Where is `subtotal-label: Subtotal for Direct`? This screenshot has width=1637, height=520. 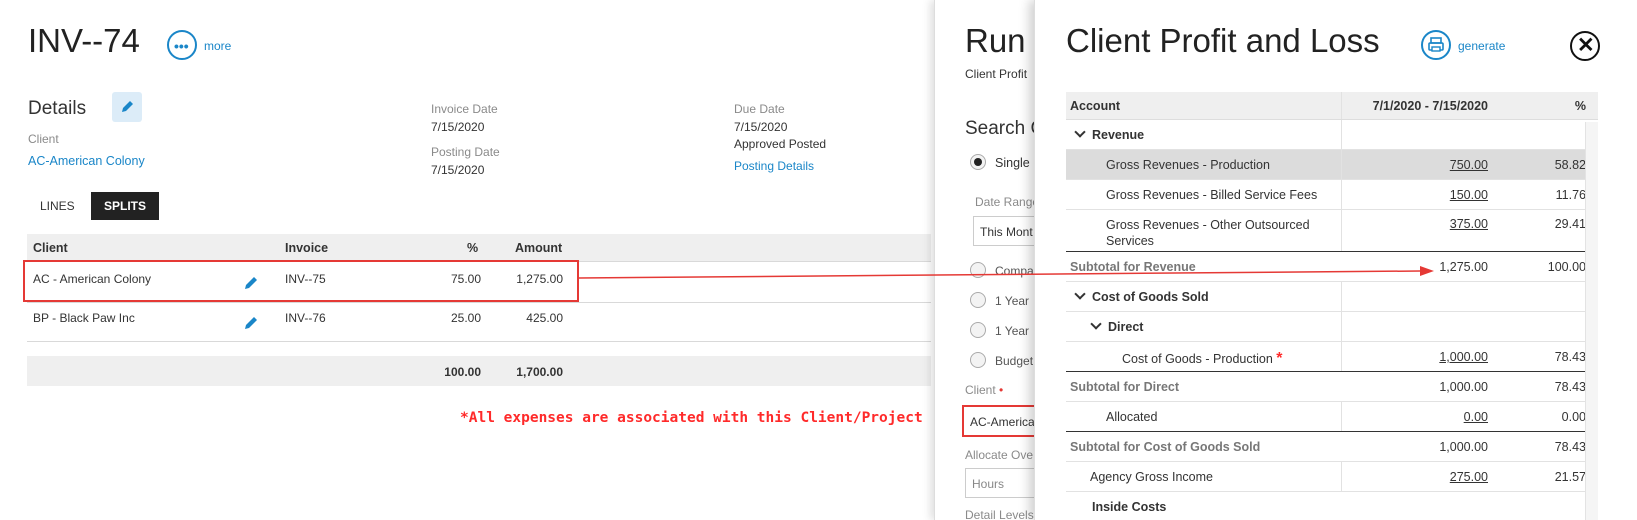
subtotal-label: Subtotal for Direct is located at coordinates (1125, 387).